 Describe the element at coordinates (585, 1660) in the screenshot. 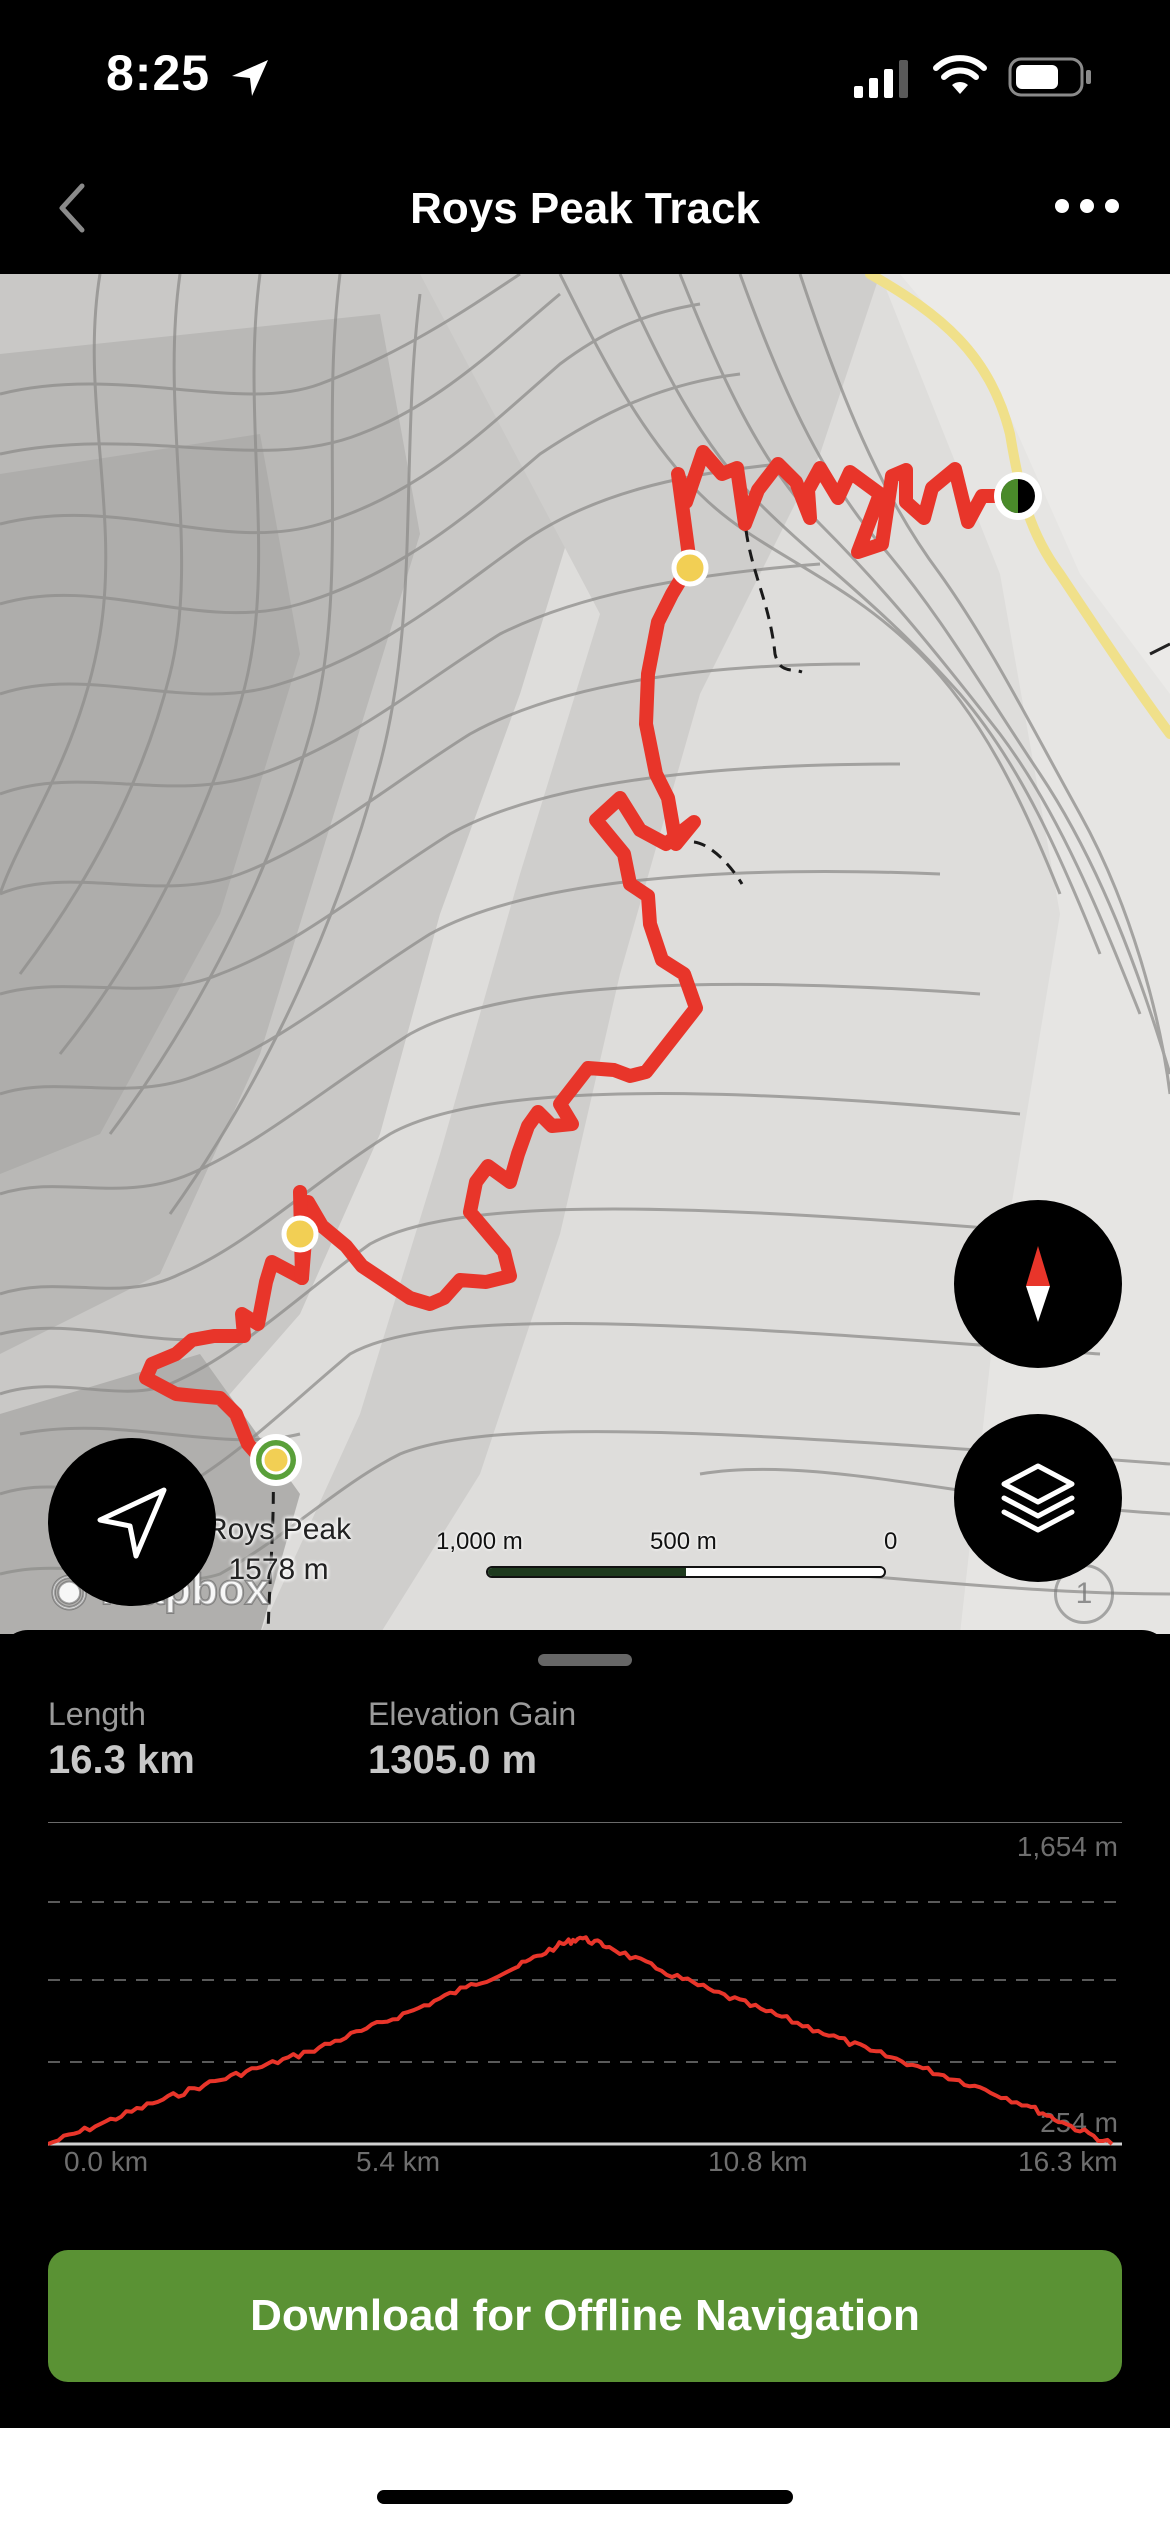

I see `sheet-grabber` at that location.